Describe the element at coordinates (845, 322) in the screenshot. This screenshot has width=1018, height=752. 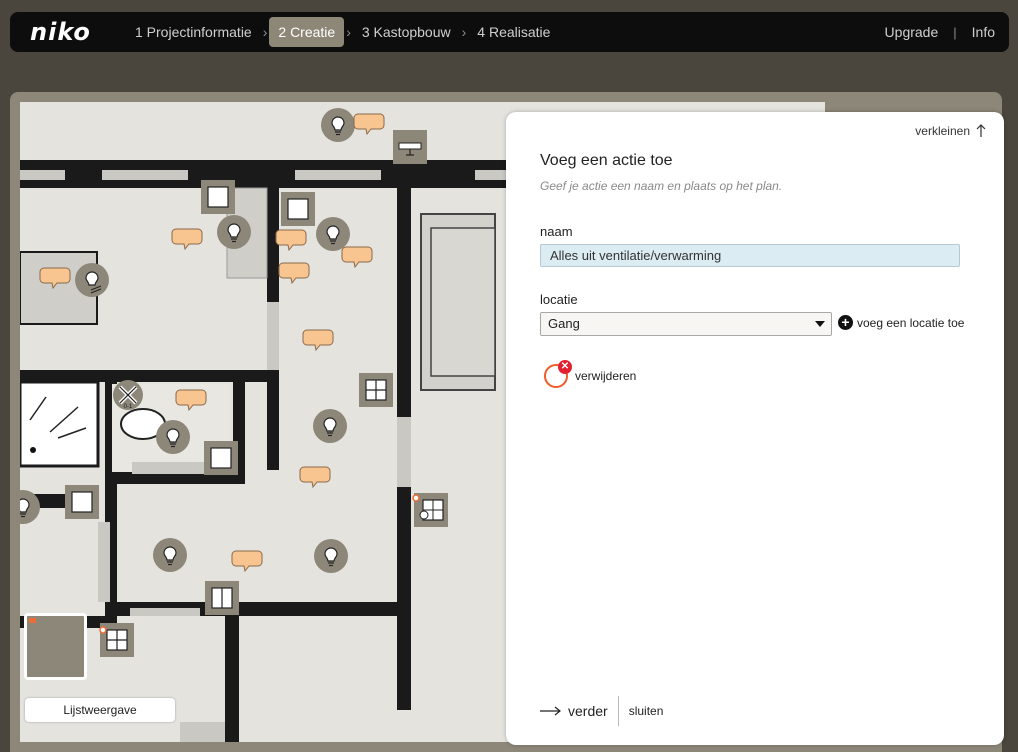
I see `plus-icon: +` at that location.